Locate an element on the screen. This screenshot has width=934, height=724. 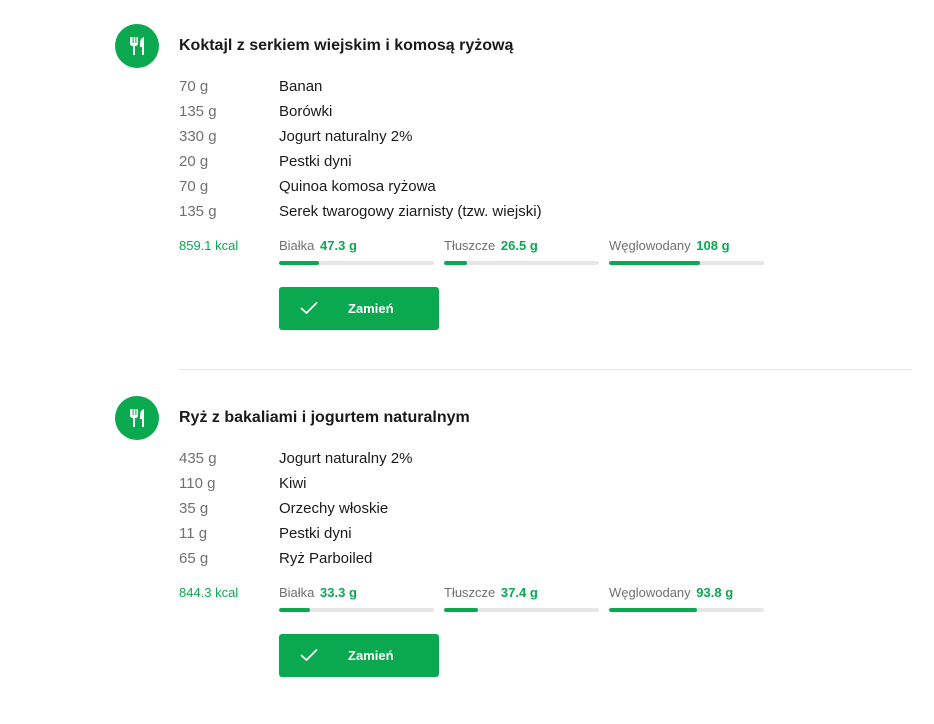
macro-fat: Tłuszcze 37.4 g is located at coordinates (521, 598).